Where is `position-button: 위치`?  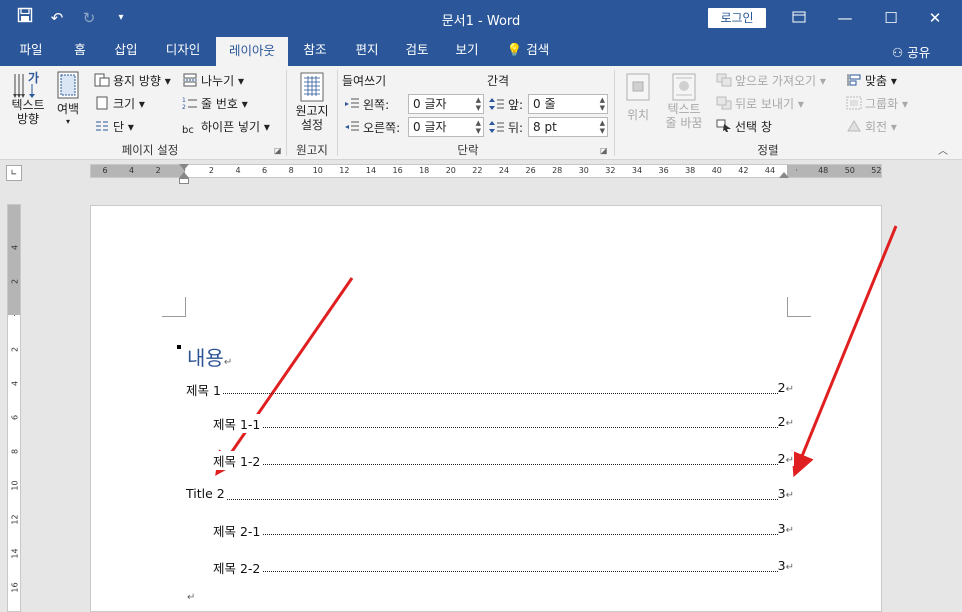
position-button: 위치 is located at coordinates (638, 97).